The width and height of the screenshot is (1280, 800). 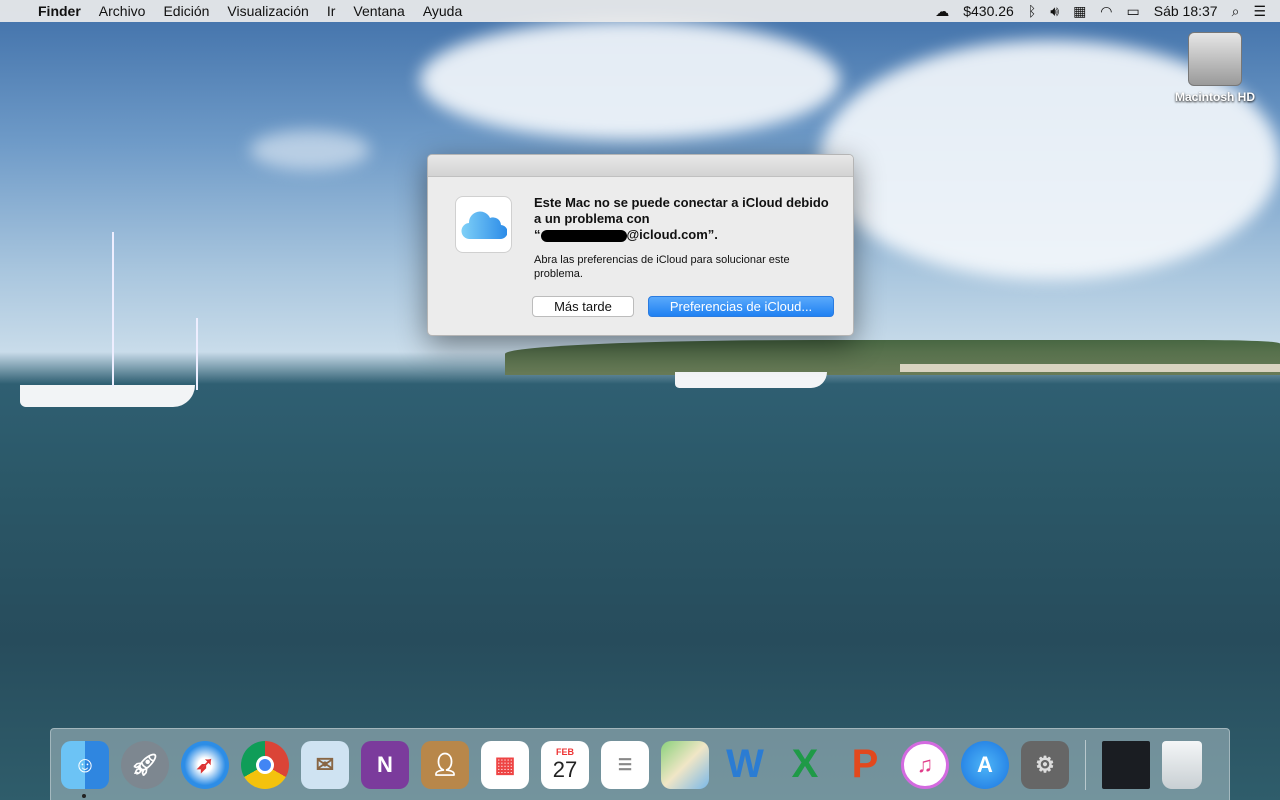 What do you see at coordinates (325, 764) in the screenshot?
I see `dock-mail: ✉` at bounding box center [325, 764].